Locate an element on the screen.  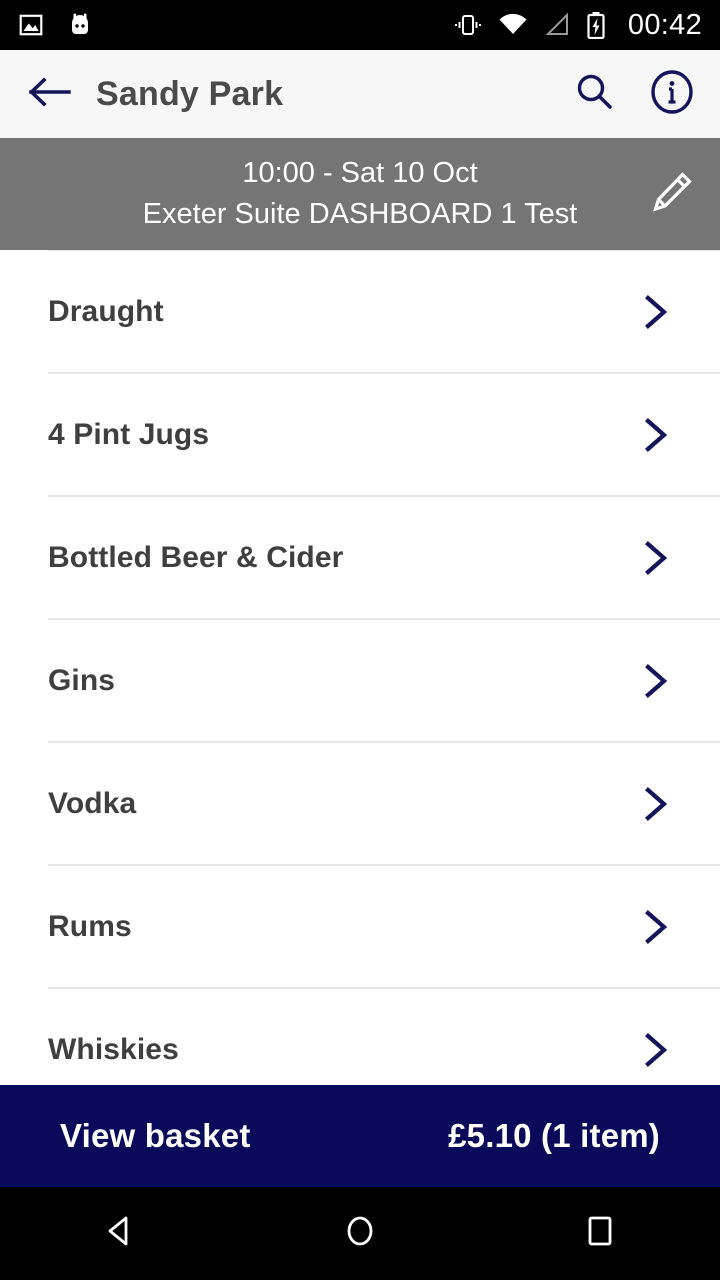
status-bar-notifications is located at coordinates (56, 25).